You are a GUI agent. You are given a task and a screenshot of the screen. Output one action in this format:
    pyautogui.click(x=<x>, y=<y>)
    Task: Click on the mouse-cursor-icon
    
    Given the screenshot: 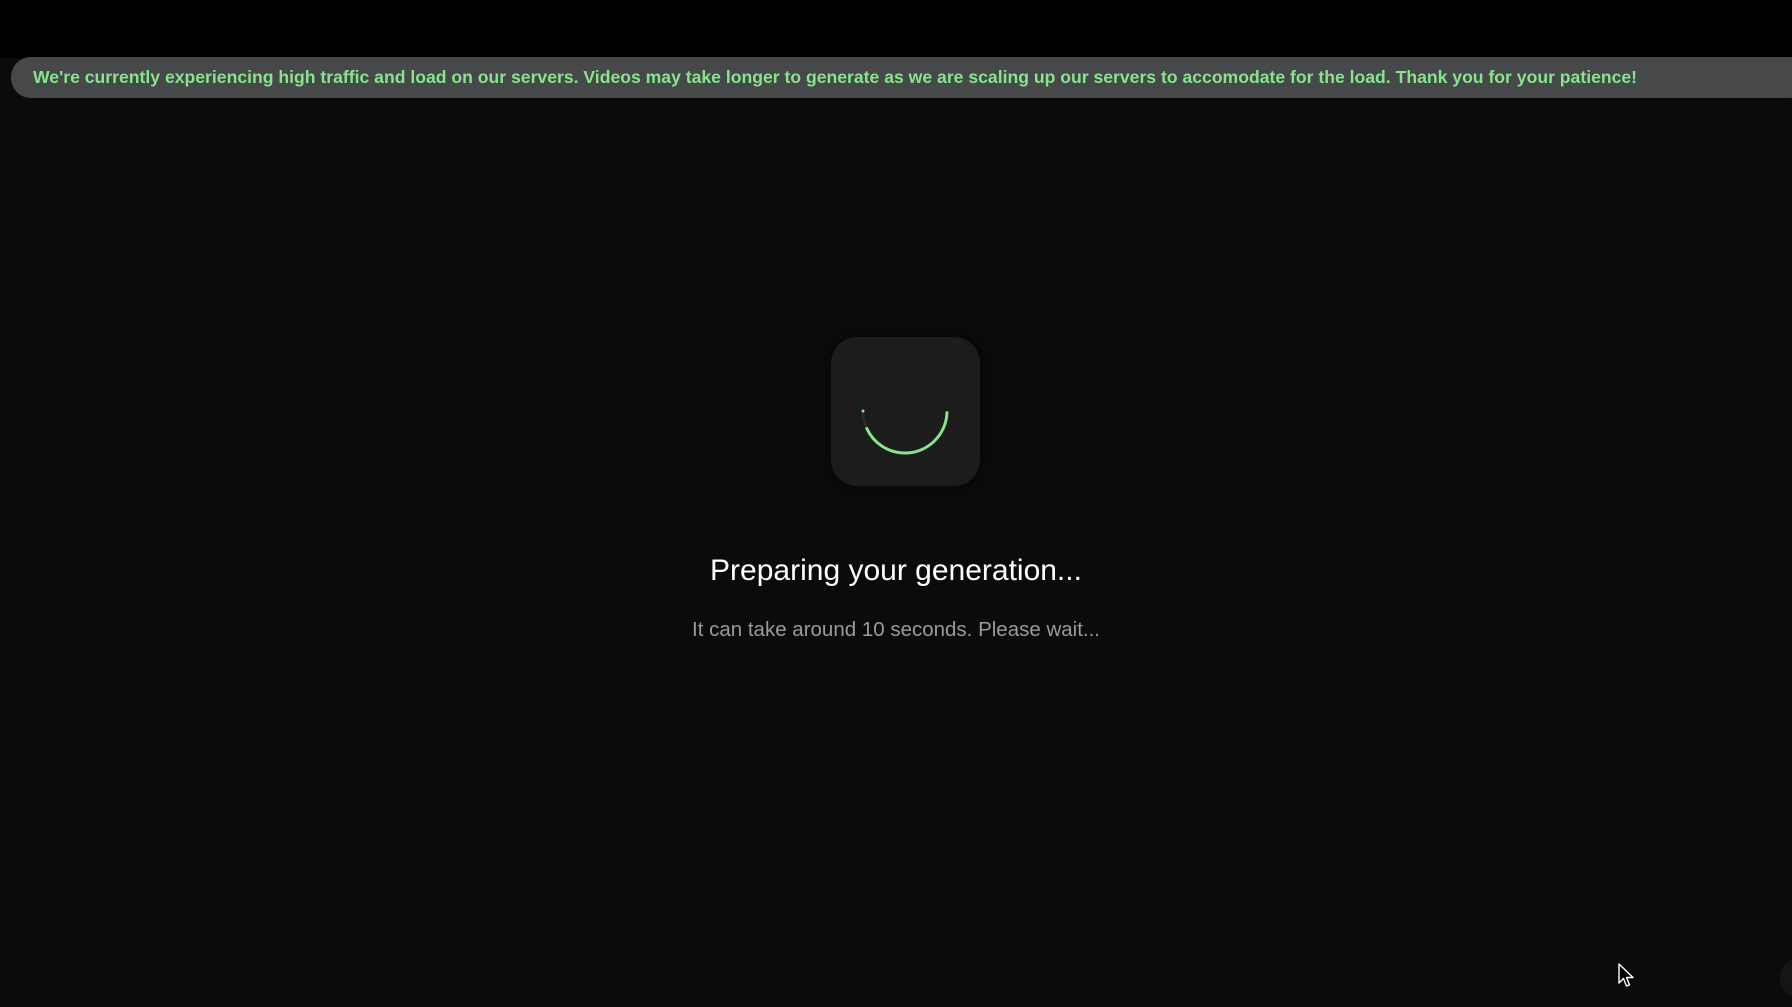 What is the action you would take?
    pyautogui.click(x=1626, y=975)
    